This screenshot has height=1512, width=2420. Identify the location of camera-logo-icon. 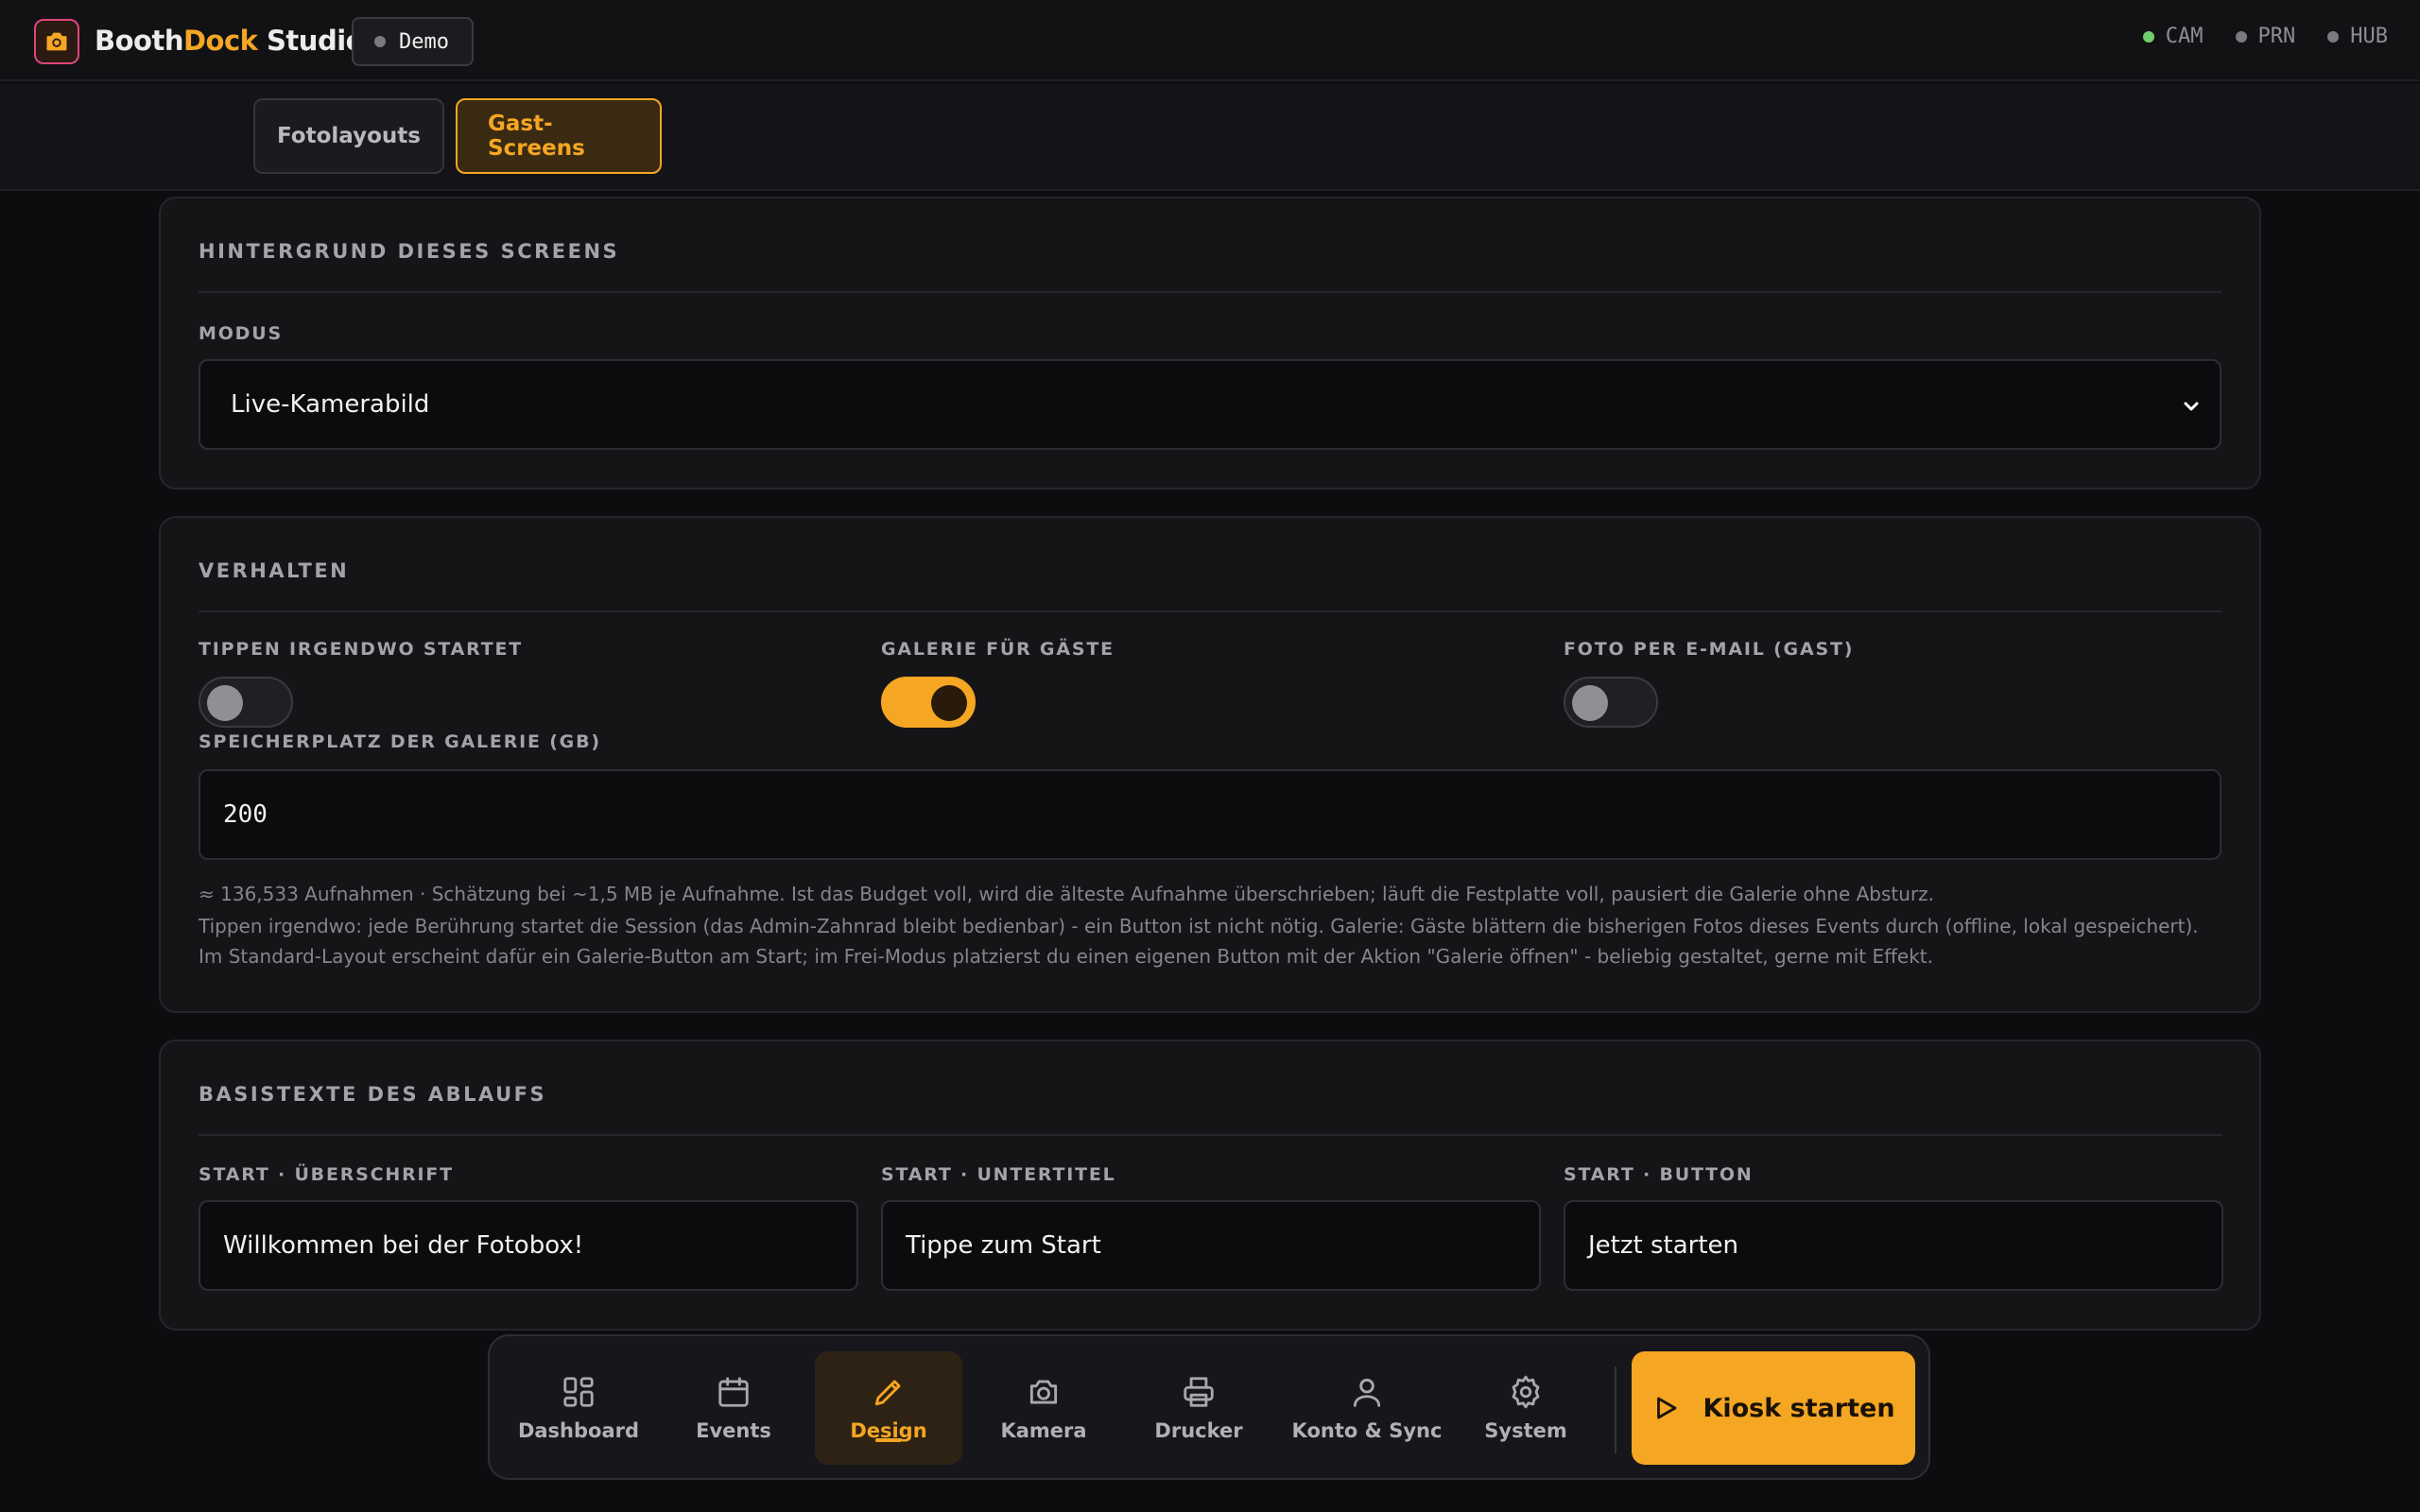
(56, 41).